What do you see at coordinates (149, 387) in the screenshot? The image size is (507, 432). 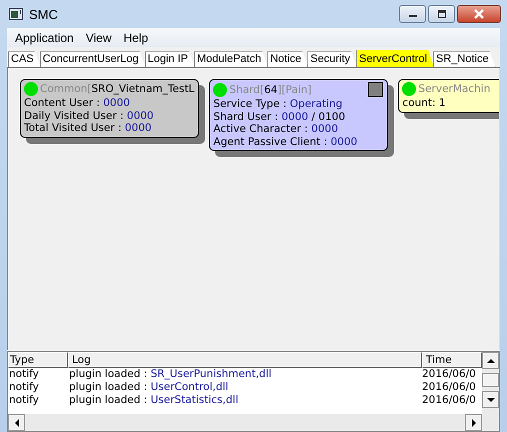 I see `table-cell-text: plugin loaded : UserControl,dll` at bounding box center [149, 387].